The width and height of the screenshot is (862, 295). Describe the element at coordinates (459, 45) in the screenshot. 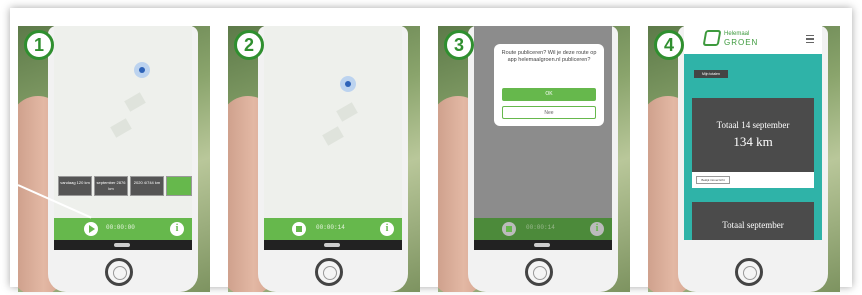

I see `step-badge: 3` at that location.